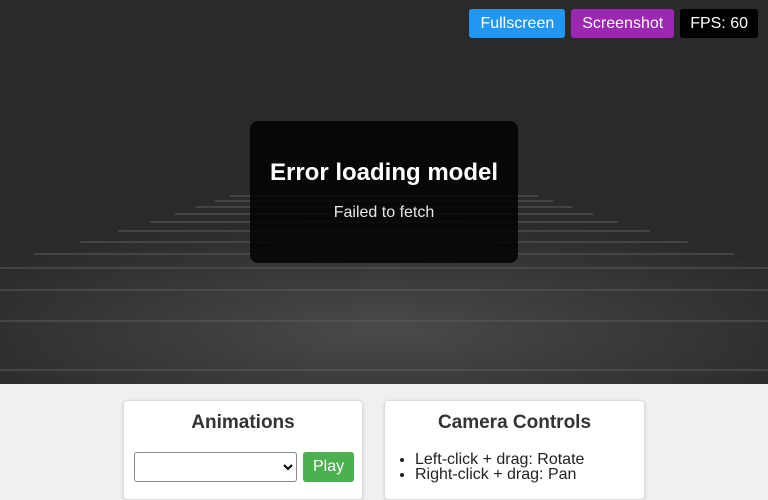 This screenshot has height=500, width=768. I want to click on list-item: Left-click + drag: Rotate, so click(499, 460).